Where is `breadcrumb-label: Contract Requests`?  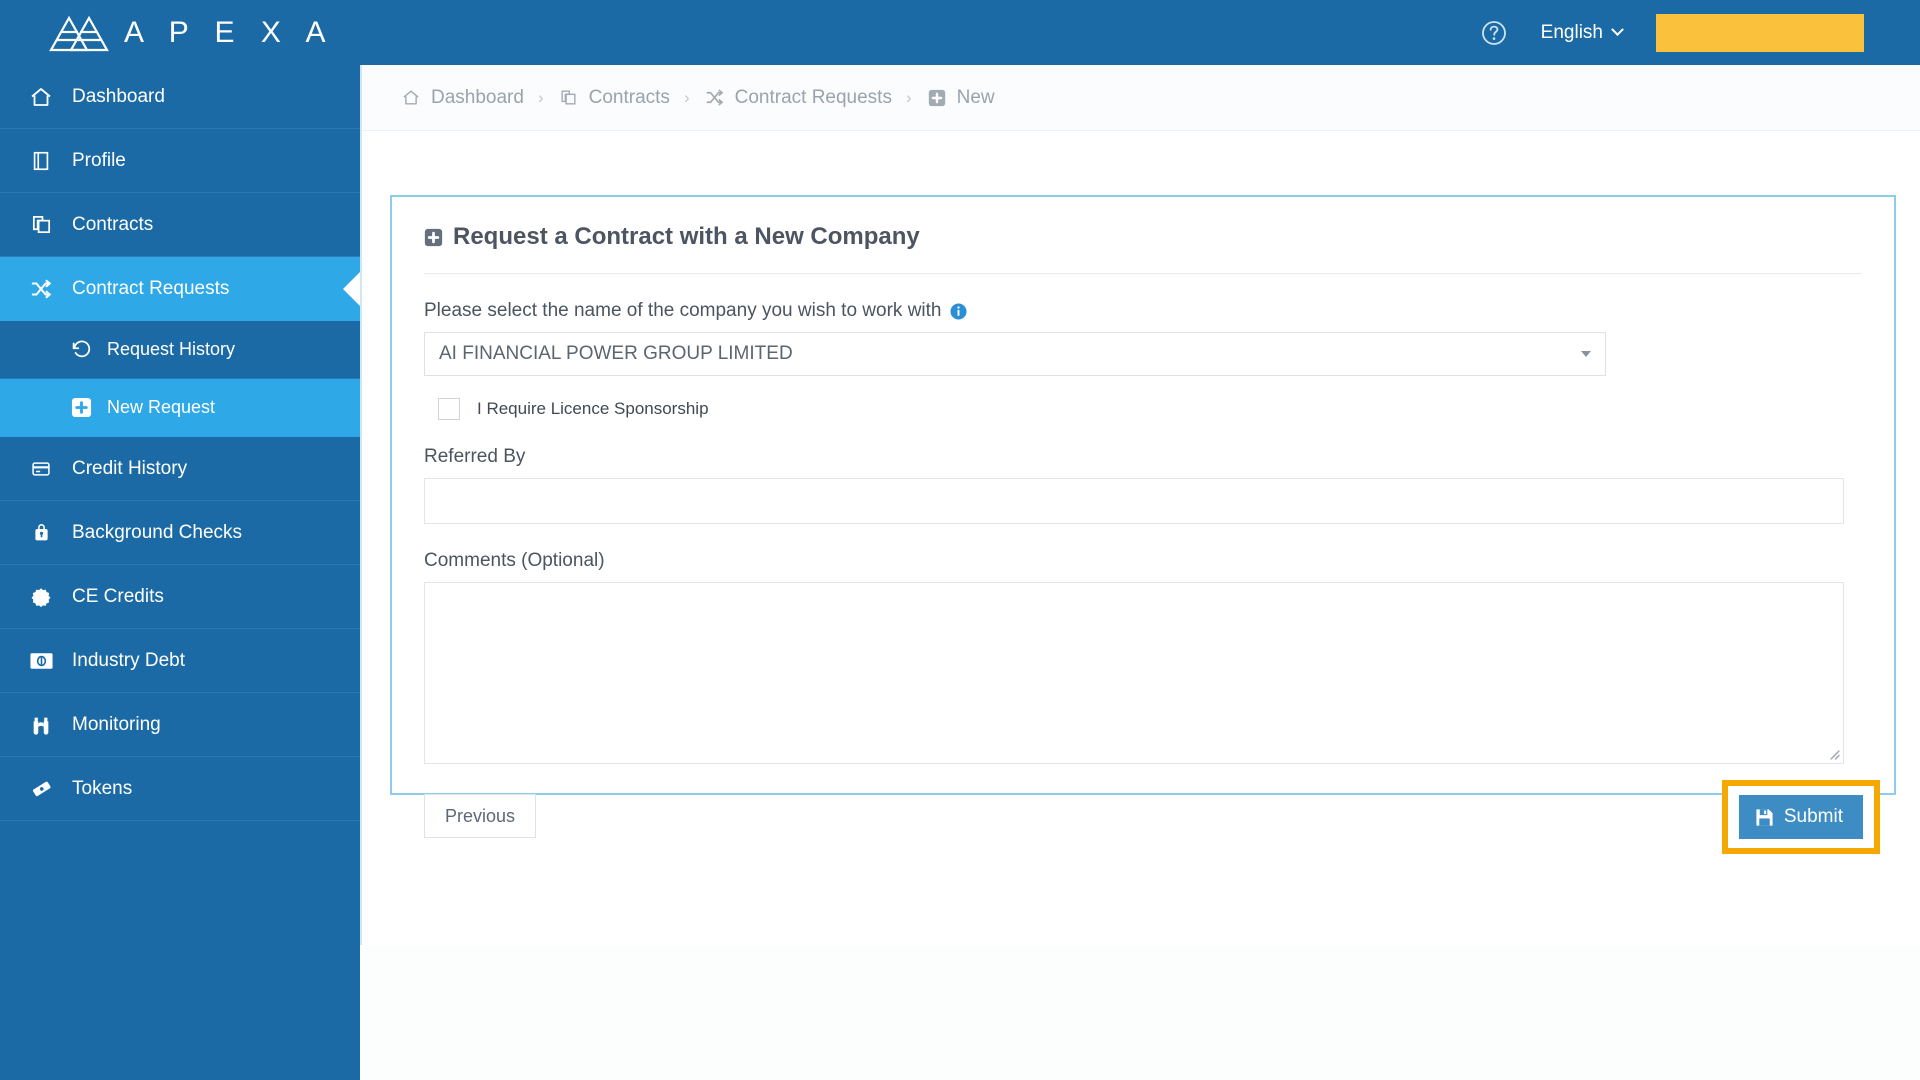 breadcrumb-label: Contract Requests is located at coordinates (813, 97).